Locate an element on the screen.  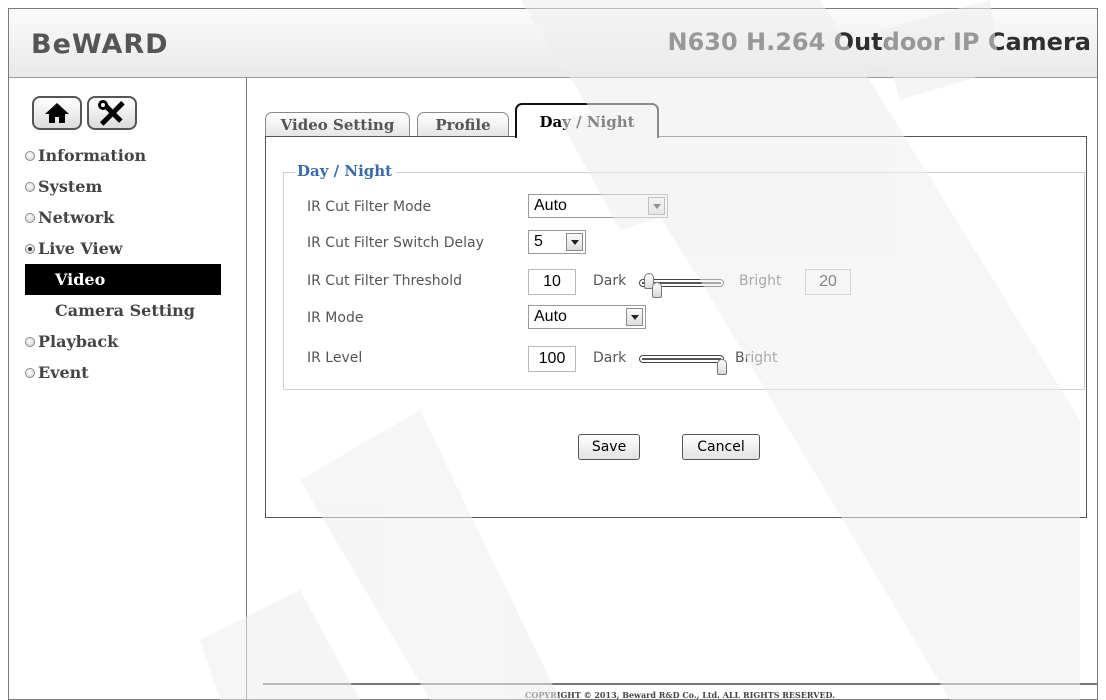
threshold-bright-value: 20 is located at coordinates (828, 282).